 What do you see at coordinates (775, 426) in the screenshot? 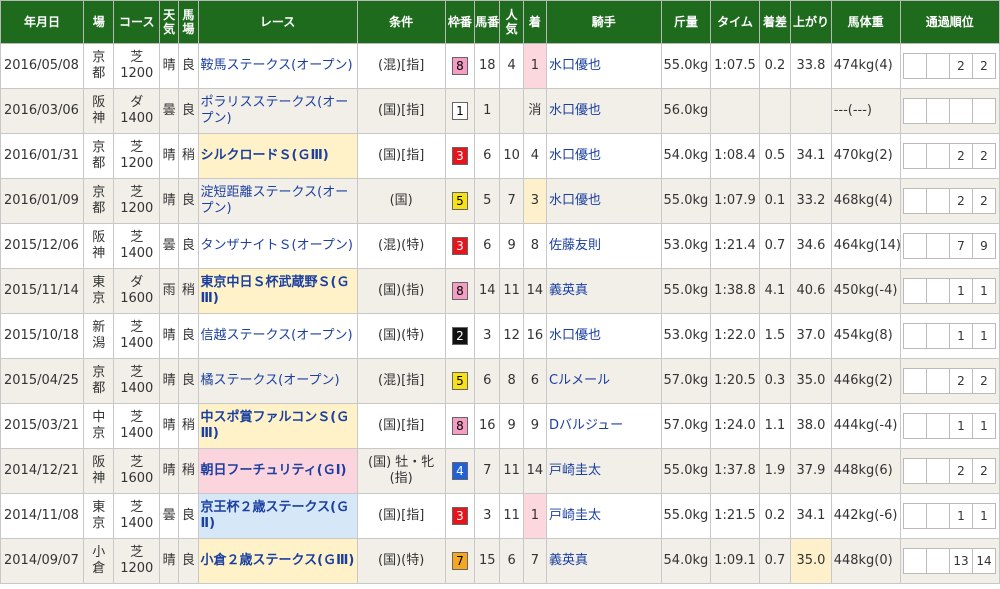
I see `margin-cell: 1.1` at bounding box center [775, 426].